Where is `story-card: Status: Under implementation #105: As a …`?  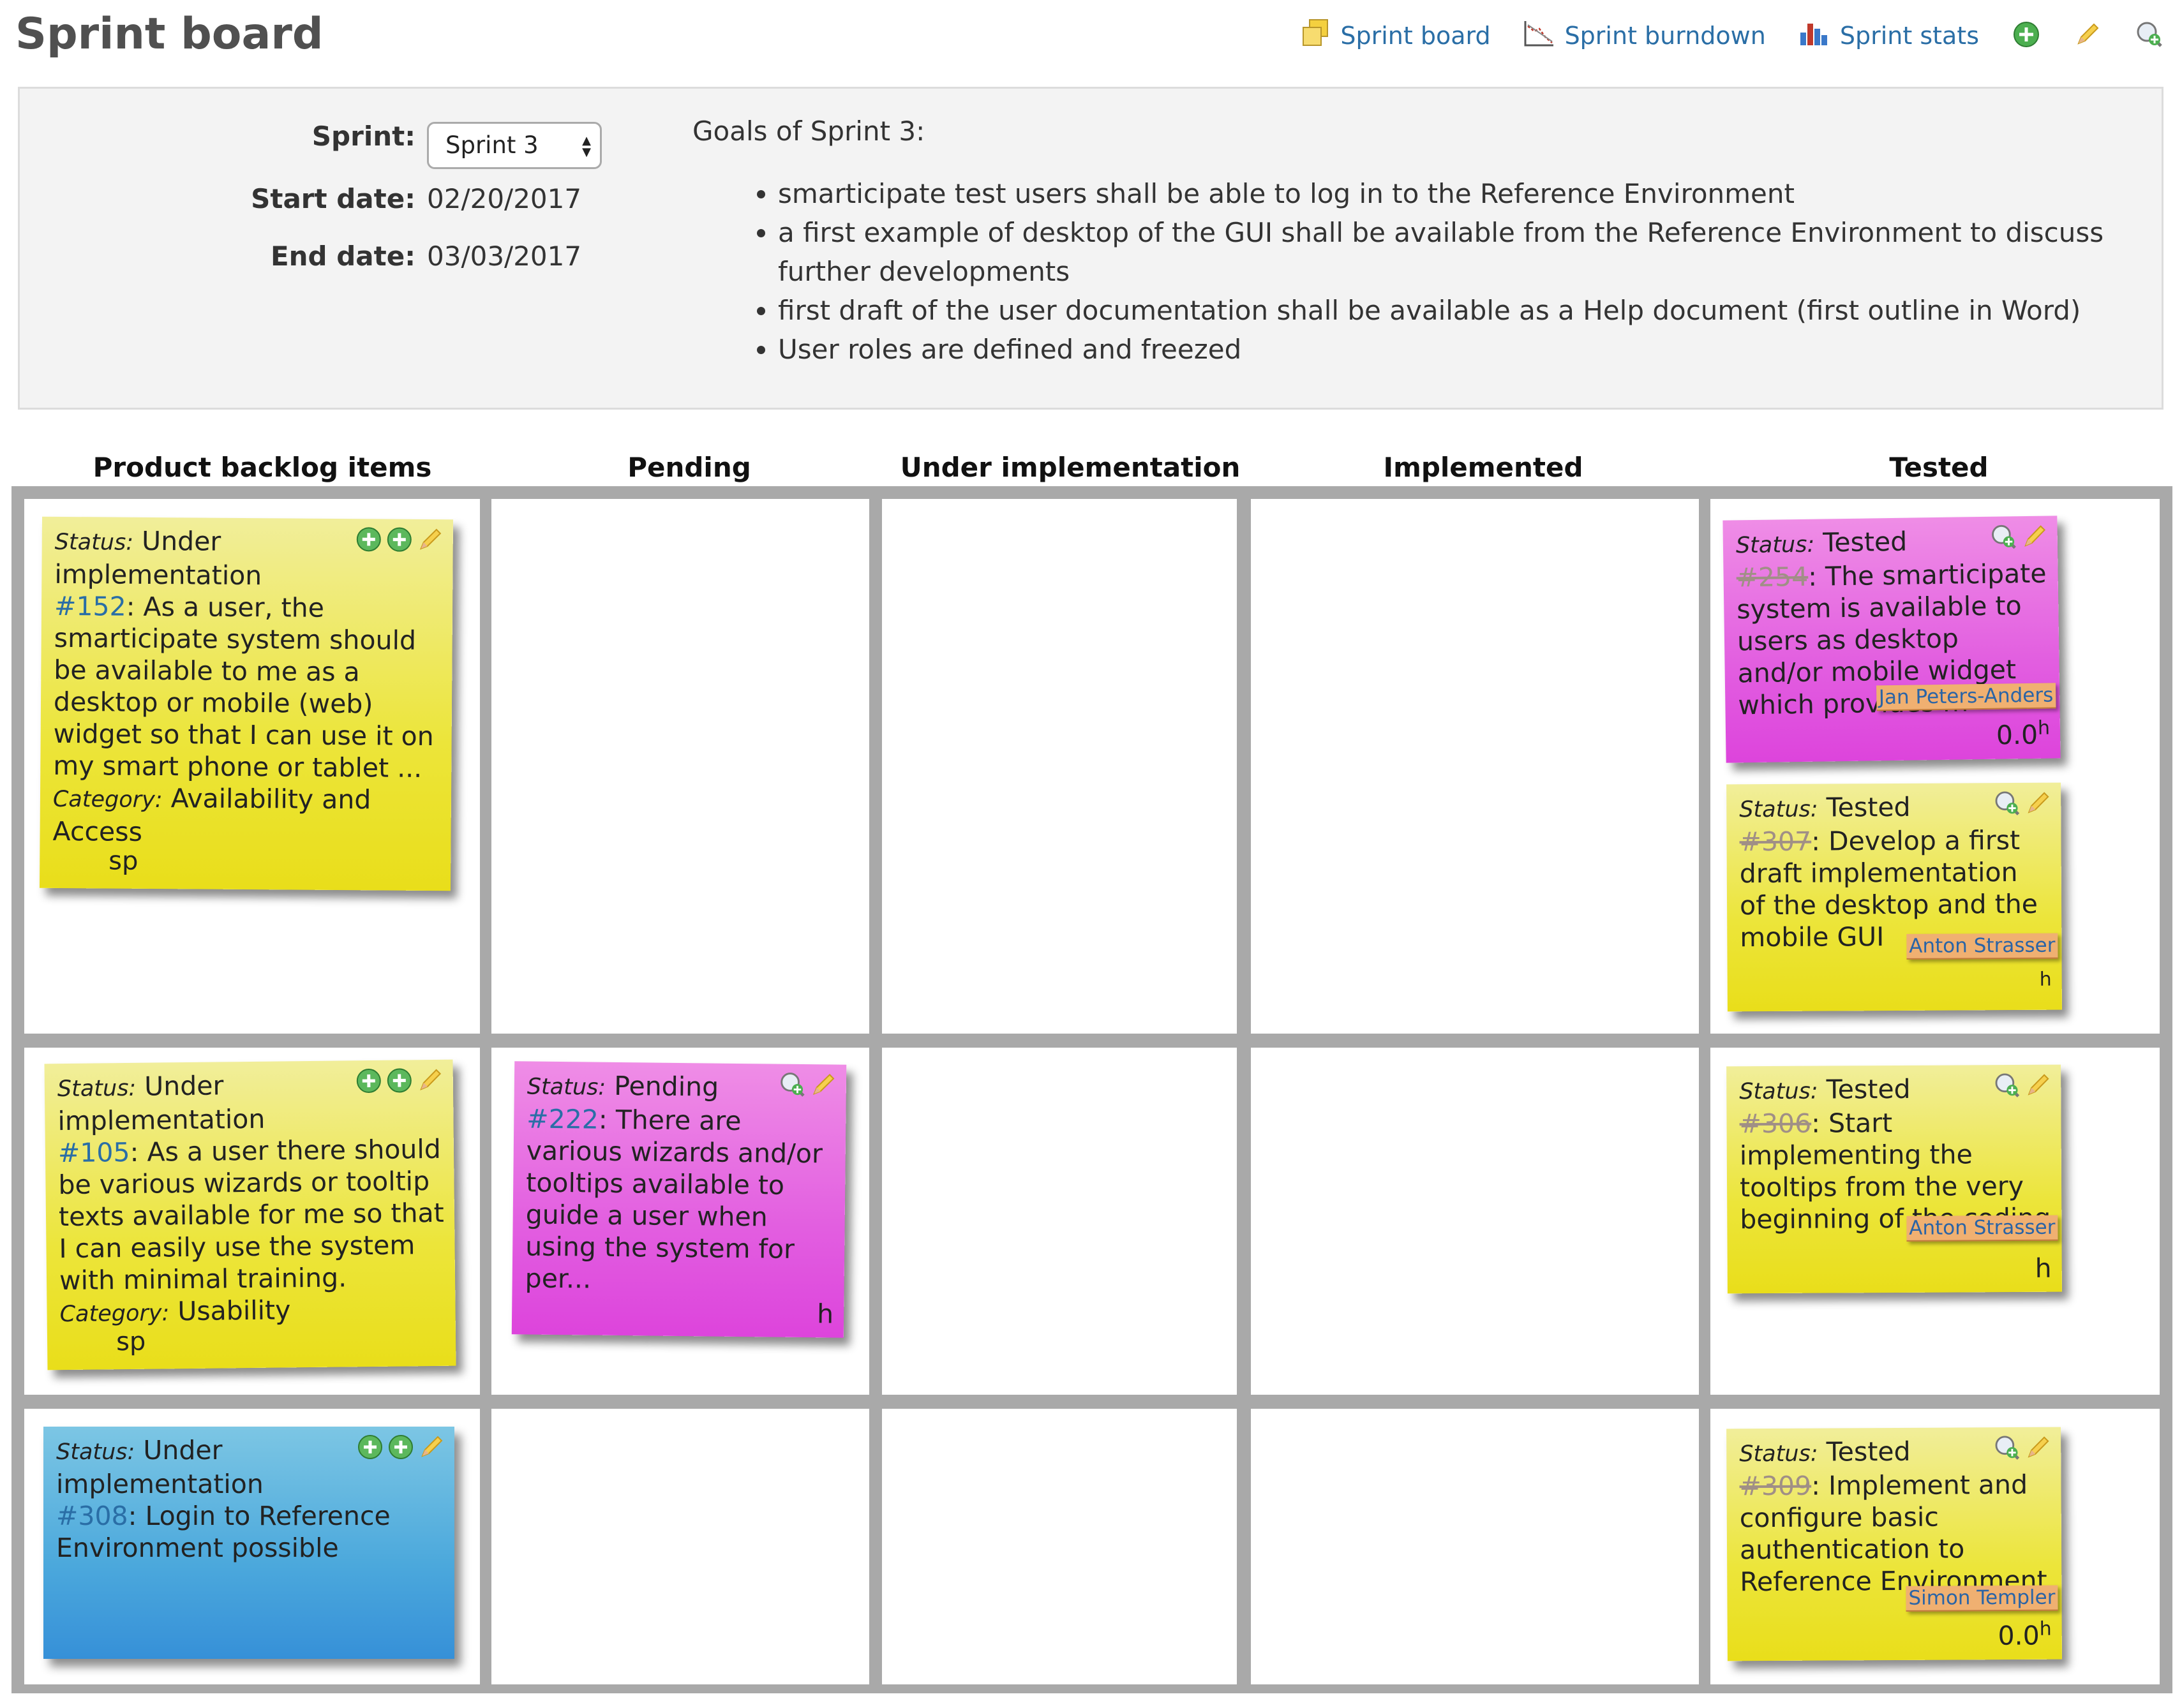 story-card: Status: Under implementation #105: As a … is located at coordinates (250, 1214).